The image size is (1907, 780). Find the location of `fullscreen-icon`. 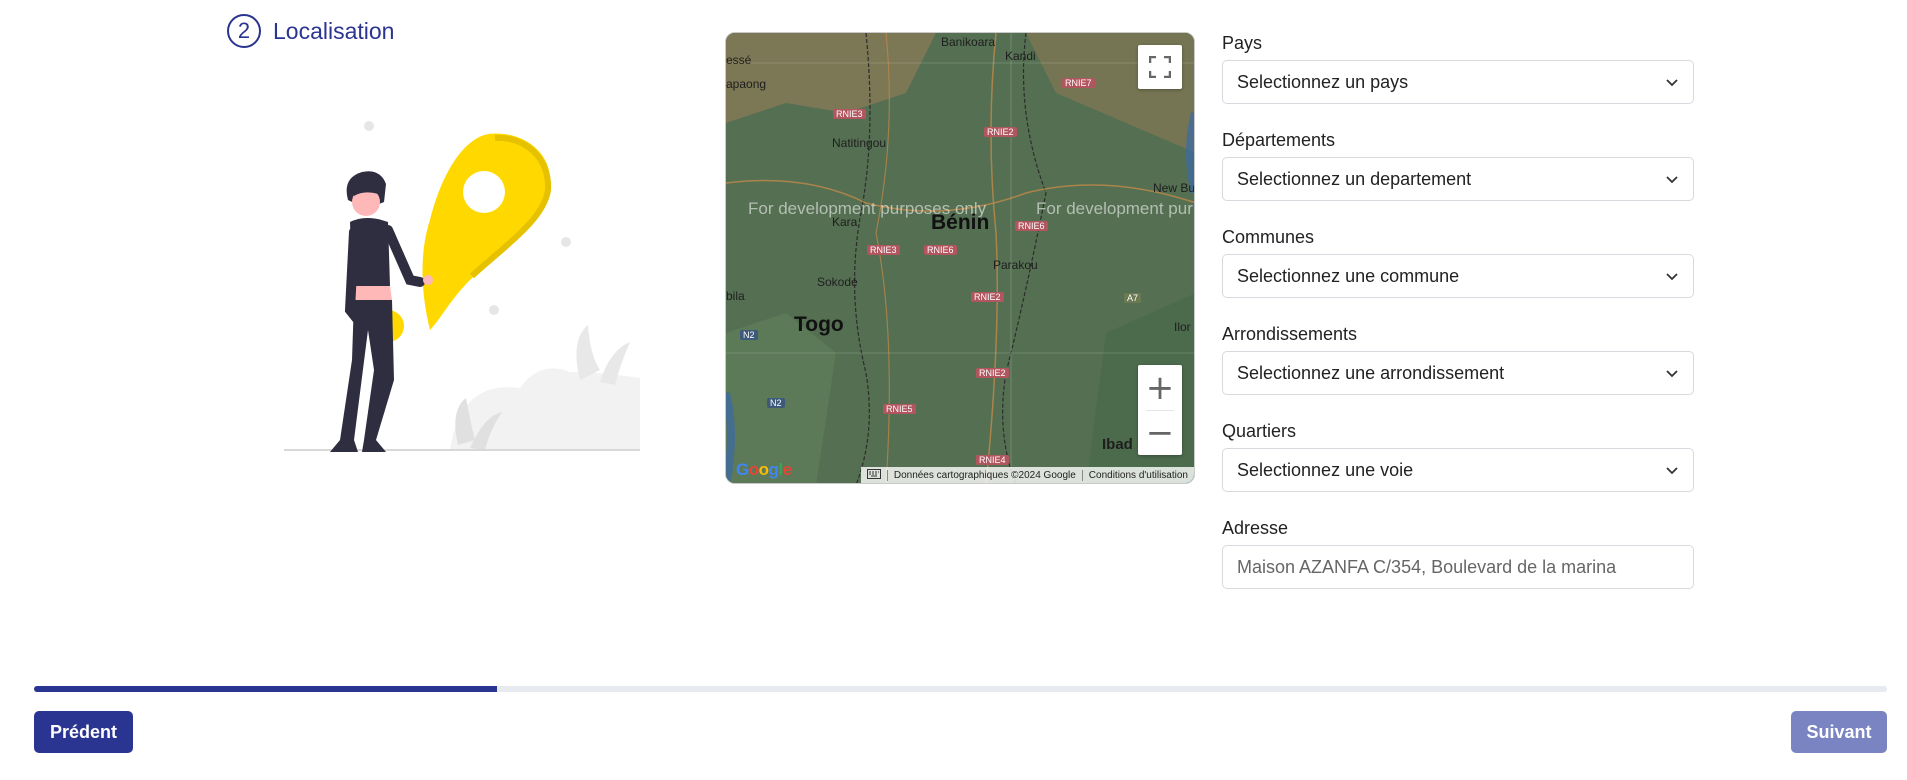

fullscreen-icon is located at coordinates (1160, 67).